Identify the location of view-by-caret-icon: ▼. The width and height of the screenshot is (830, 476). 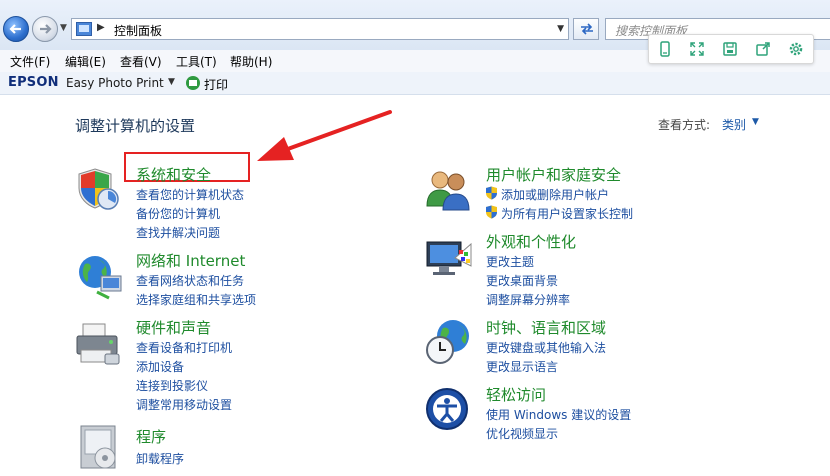
(755, 122).